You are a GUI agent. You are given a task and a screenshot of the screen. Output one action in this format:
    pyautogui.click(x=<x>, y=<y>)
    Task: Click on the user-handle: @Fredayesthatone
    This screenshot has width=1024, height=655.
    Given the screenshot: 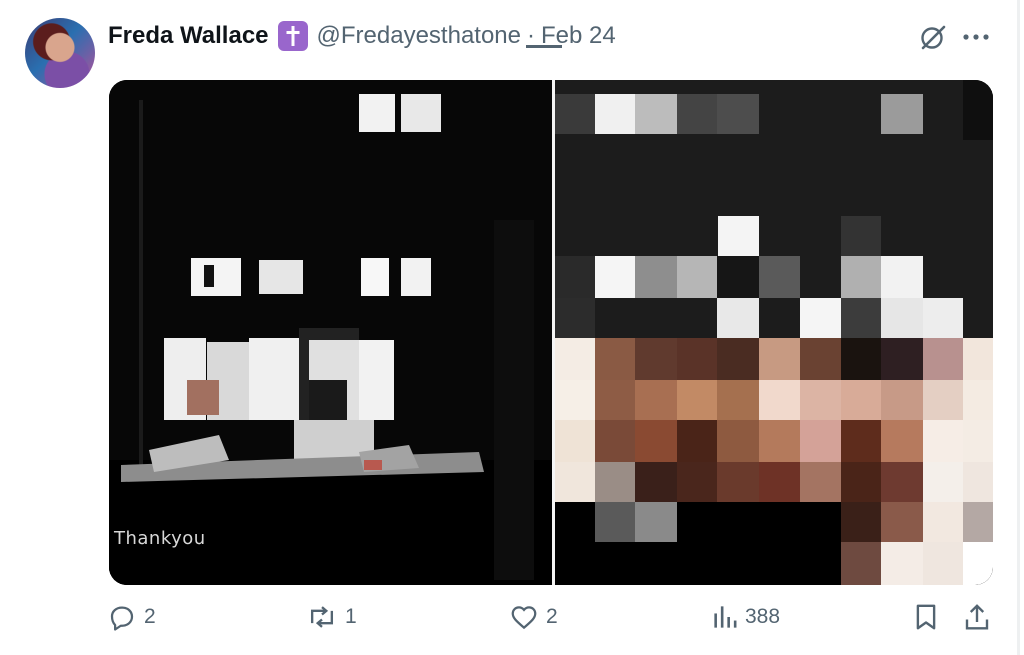 What is the action you would take?
    pyautogui.click(x=419, y=36)
    